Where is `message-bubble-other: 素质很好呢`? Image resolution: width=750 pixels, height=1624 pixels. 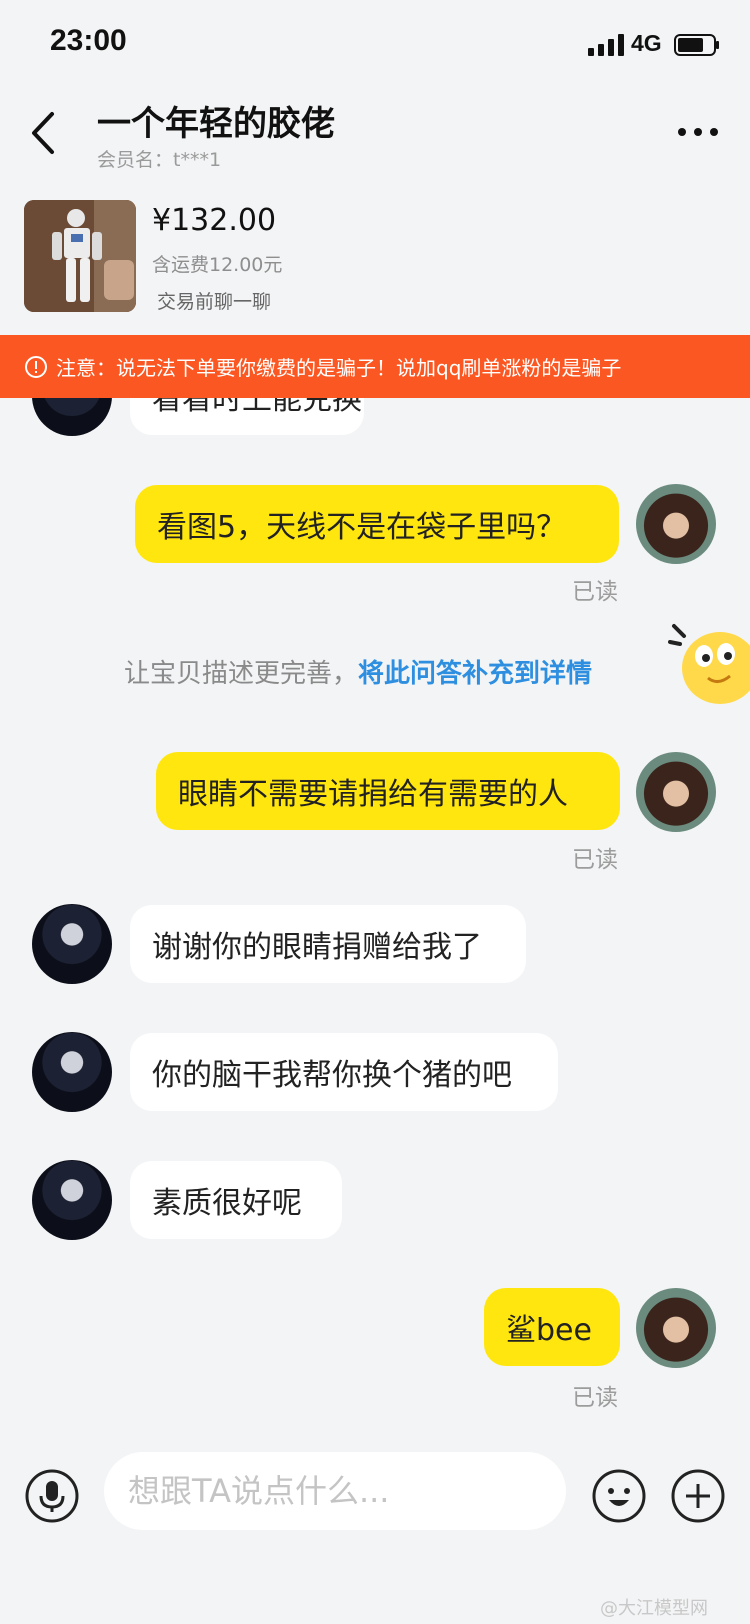
message-bubble-other: 素质很好呢 is located at coordinates (236, 1200).